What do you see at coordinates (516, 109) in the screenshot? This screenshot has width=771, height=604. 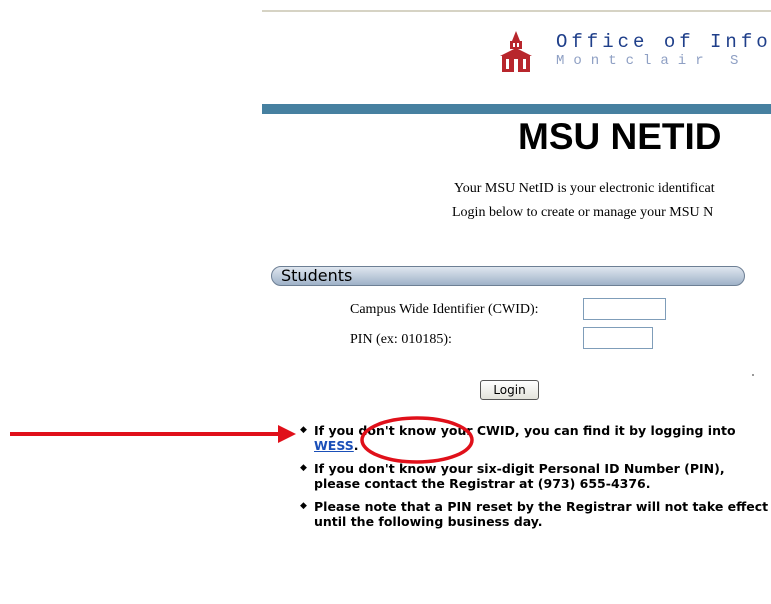 I see `header-divider` at bounding box center [516, 109].